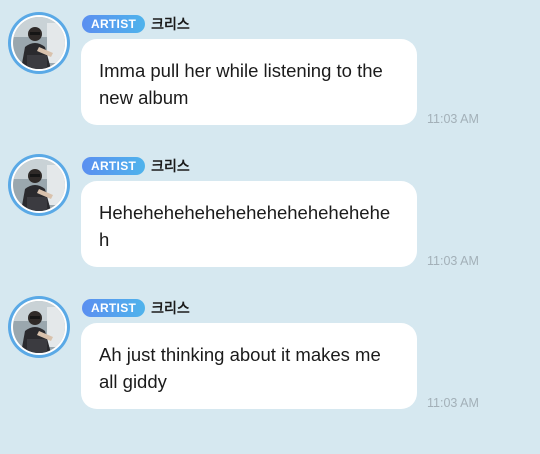 Image resolution: width=540 pixels, height=454 pixels. I want to click on message-bubble: Hehehehehehehehehehehehehehe h, so click(249, 224).